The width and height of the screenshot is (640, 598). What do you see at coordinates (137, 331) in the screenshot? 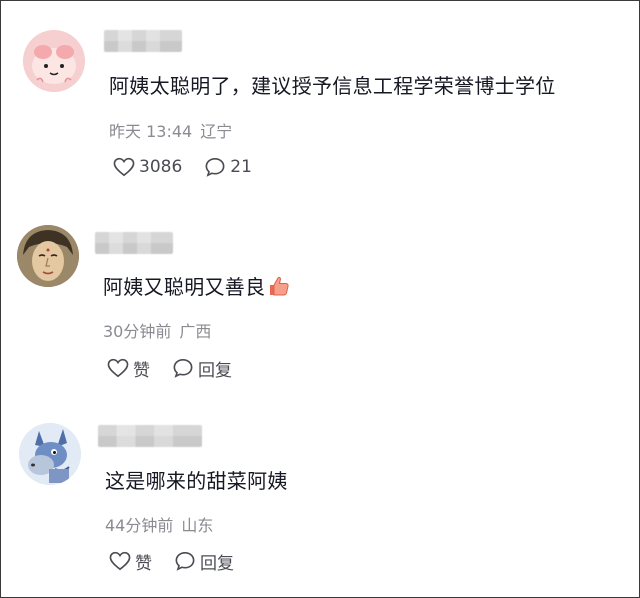
I see `comment-time: 30分钟前` at bounding box center [137, 331].